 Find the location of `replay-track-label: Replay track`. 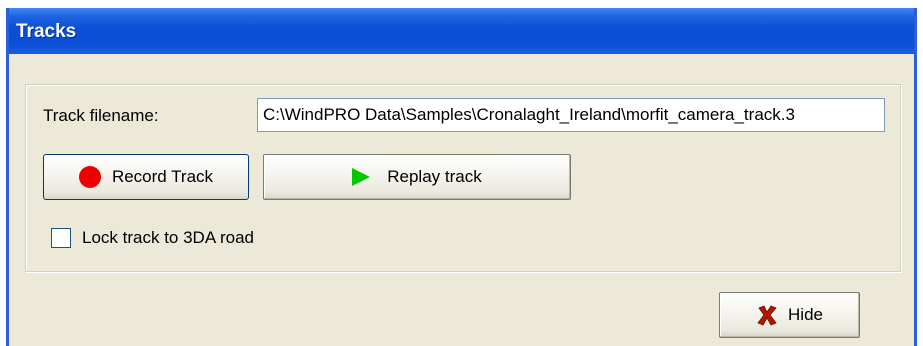

replay-track-label: Replay track is located at coordinates (434, 176).